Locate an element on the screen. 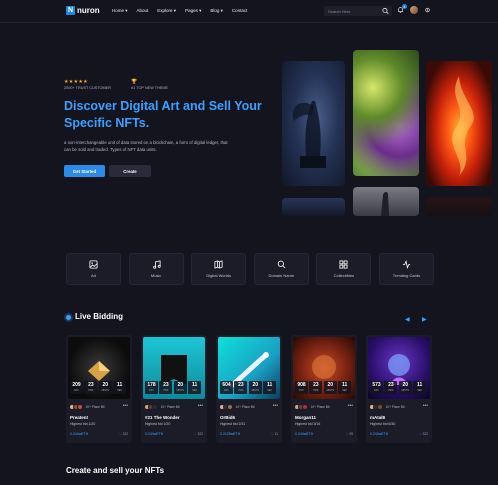 The height and width of the screenshot is (485, 498). card-title: mAtal8 is located at coordinates (377, 417).